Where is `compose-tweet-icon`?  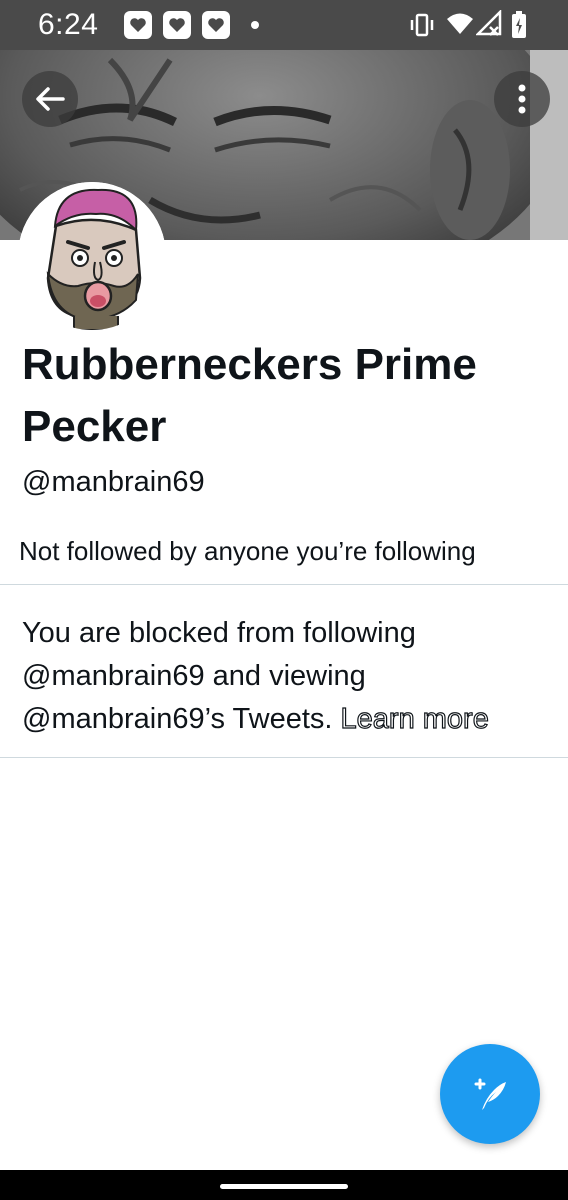
compose-tweet-icon is located at coordinates (490, 1094).